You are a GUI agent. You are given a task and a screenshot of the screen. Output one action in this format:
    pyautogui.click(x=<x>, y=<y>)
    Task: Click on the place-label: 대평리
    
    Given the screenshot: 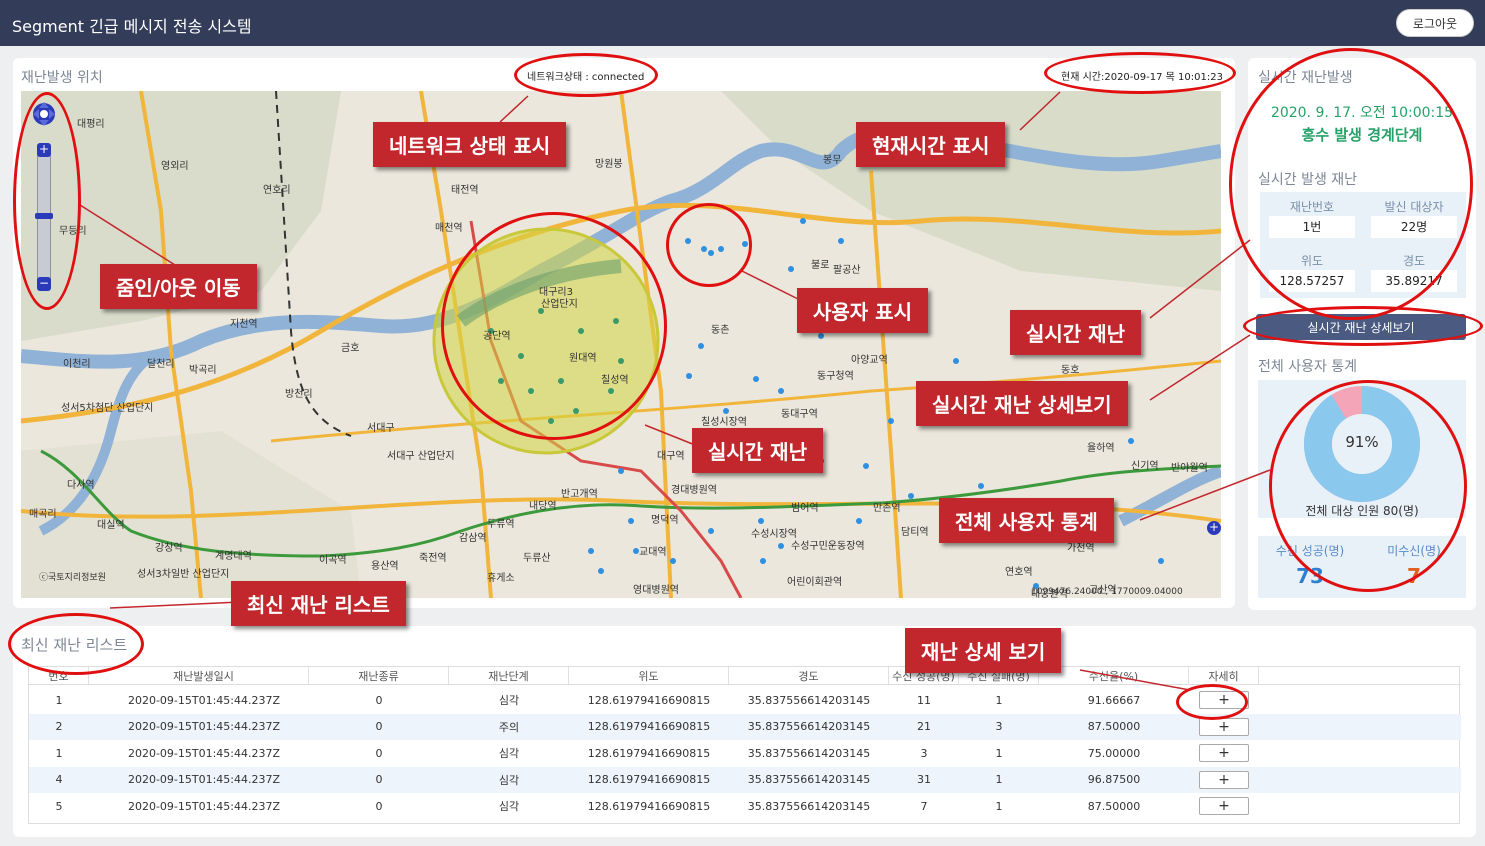 What is the action you would take?
    pyautogui.click(x=91, y=124)
    